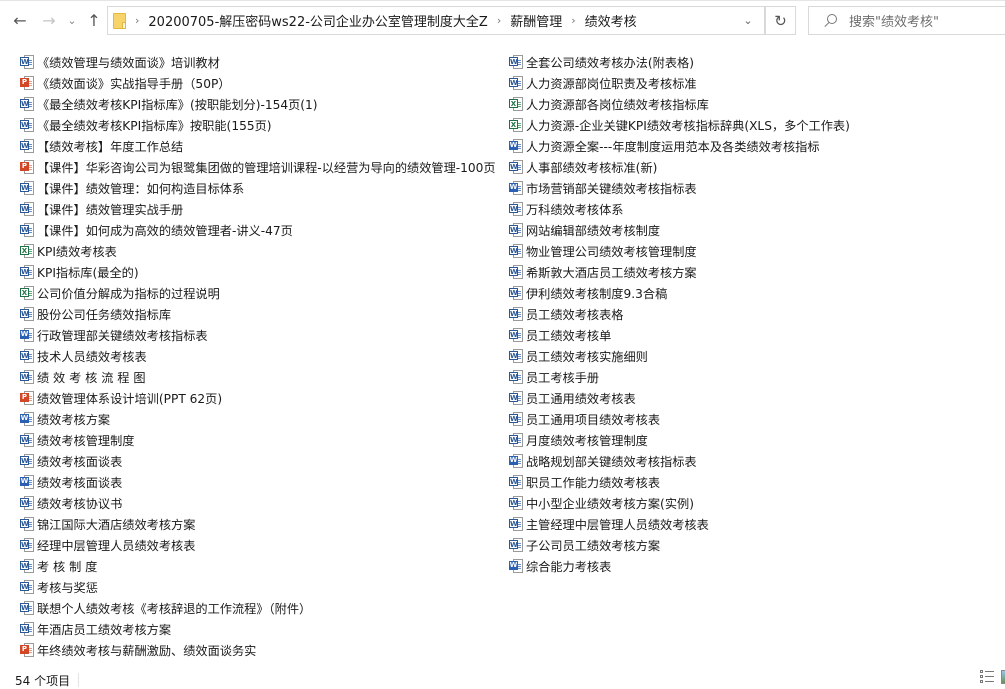 The image size is (1005, 689). What do you see at coordinates (1003, 677) in the screenshot?
I see `large-icons-view-button` at bounding box center [1003, 677].